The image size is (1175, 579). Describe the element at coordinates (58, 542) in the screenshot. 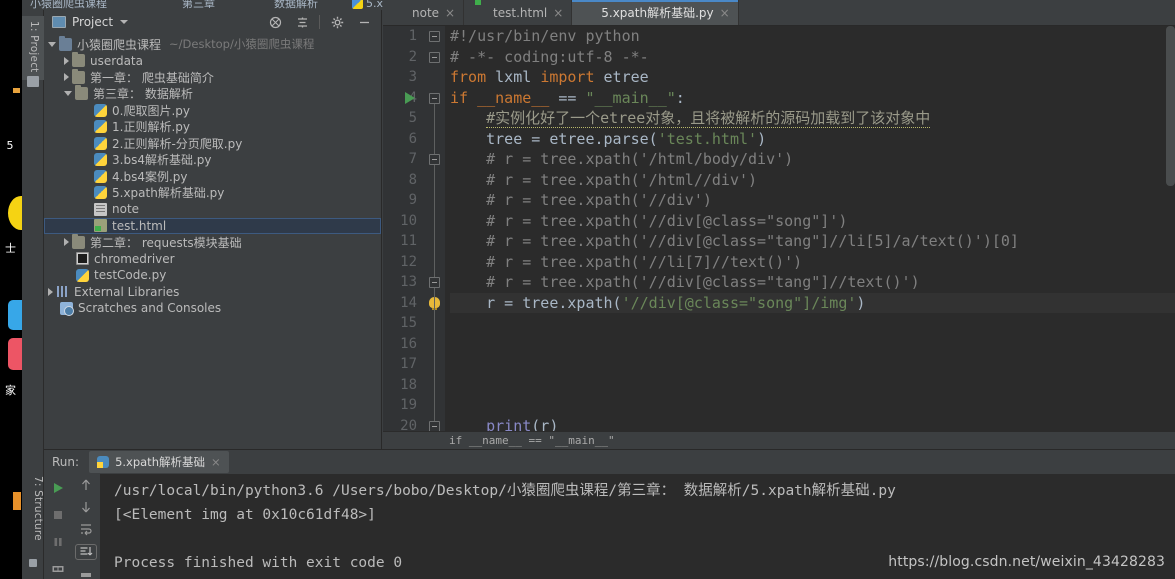

I see `pause-button` at that location.